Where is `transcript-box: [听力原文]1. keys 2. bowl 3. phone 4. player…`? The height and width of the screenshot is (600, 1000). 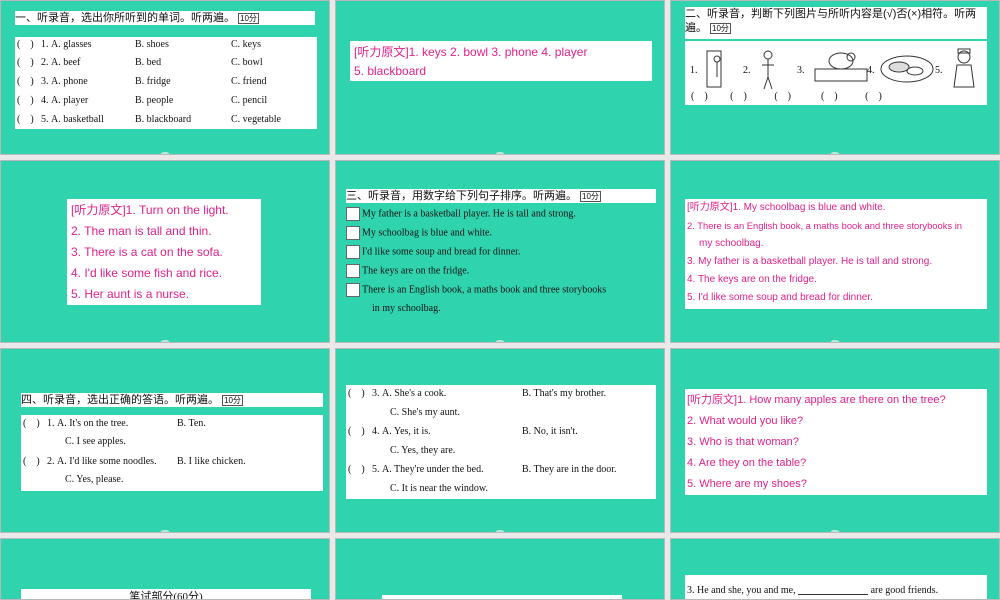
transcript-box: [听力原文]1. keys 2. bowl 3. phone 4. player… is located at coordinates (501, 61).